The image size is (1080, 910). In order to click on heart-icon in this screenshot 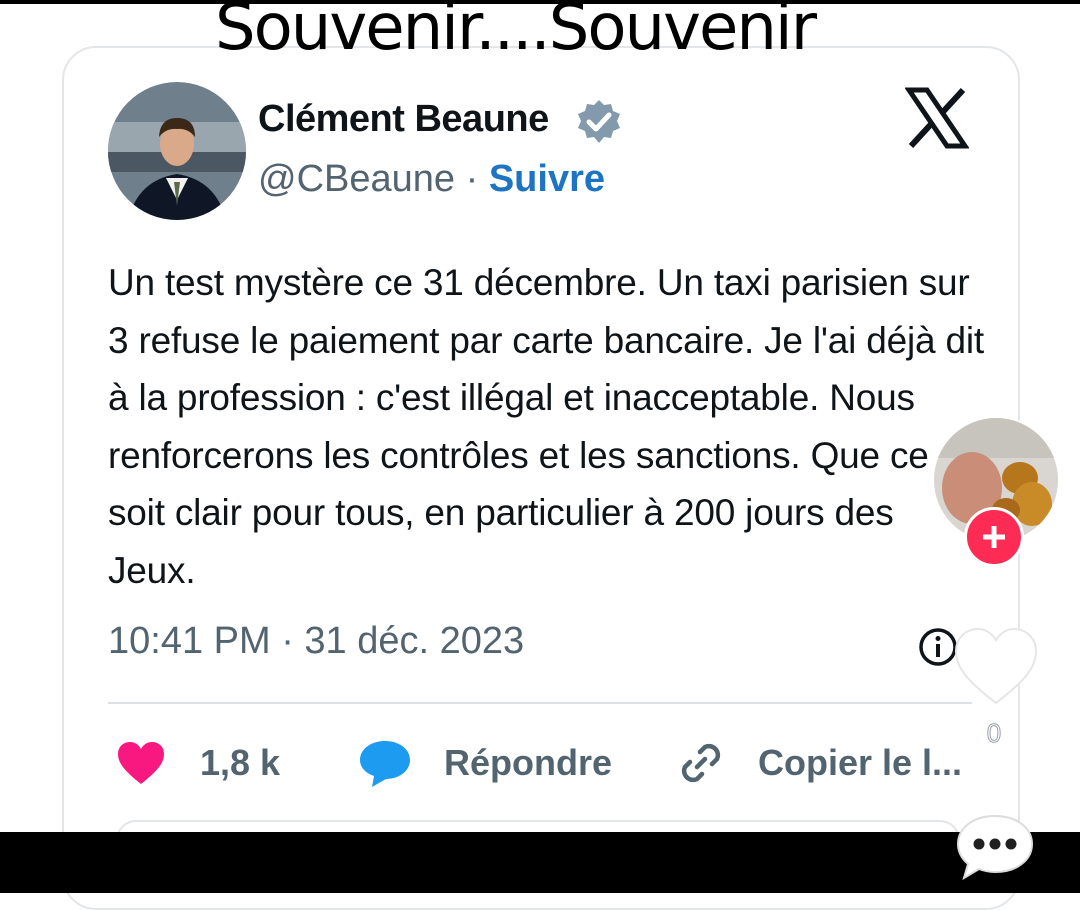, I will do `click(141, 763)`.